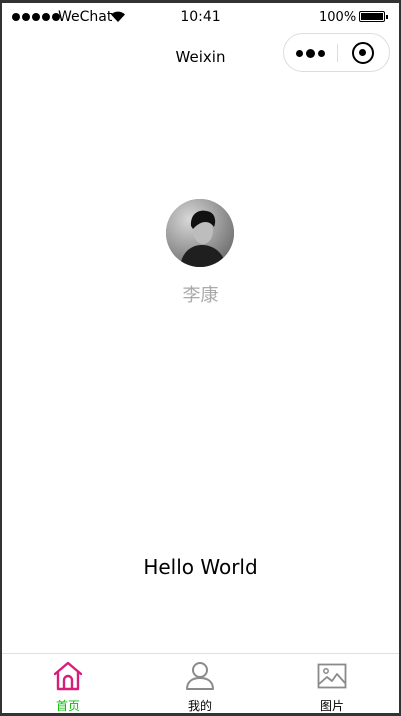 The width and height of the screenshot is (401, 716). I want to click on battery-percent: 100%, so click(338, 17).